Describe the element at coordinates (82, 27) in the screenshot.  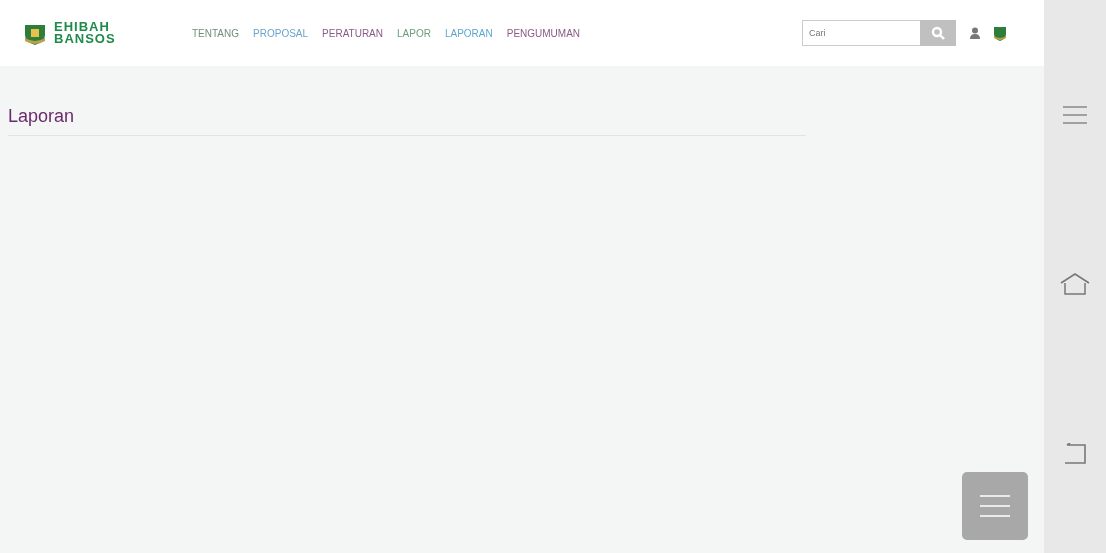
I see `logo-text: EHIBAH` at that location.